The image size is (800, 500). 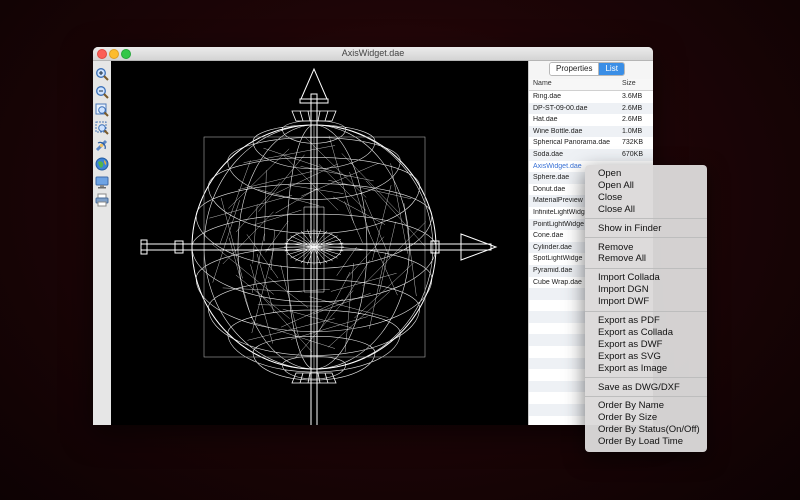 I want to click on globe-icon, so click(x=102, y=164).